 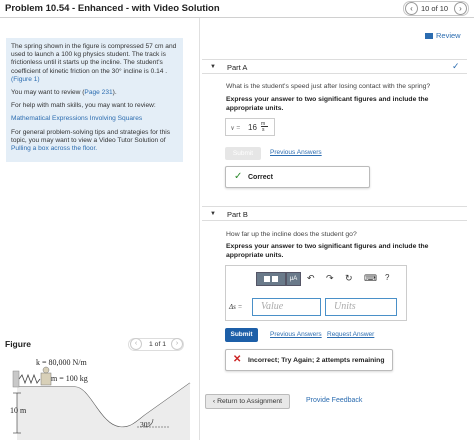 I want to click on panel-divider, so click(x=199, y=229).